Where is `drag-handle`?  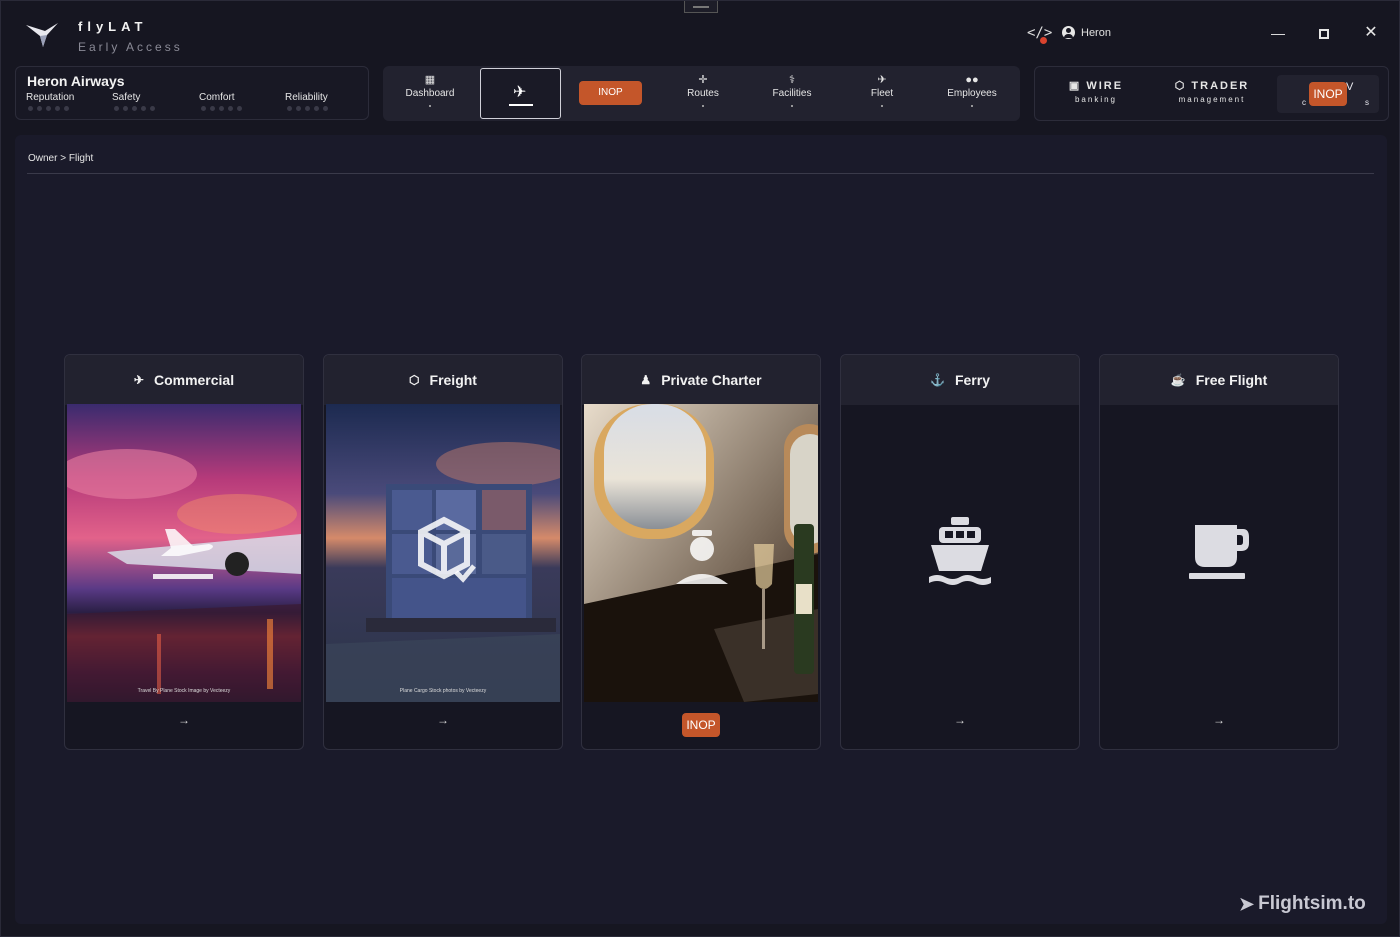 drag-handle is located at coordinates (701, 7).